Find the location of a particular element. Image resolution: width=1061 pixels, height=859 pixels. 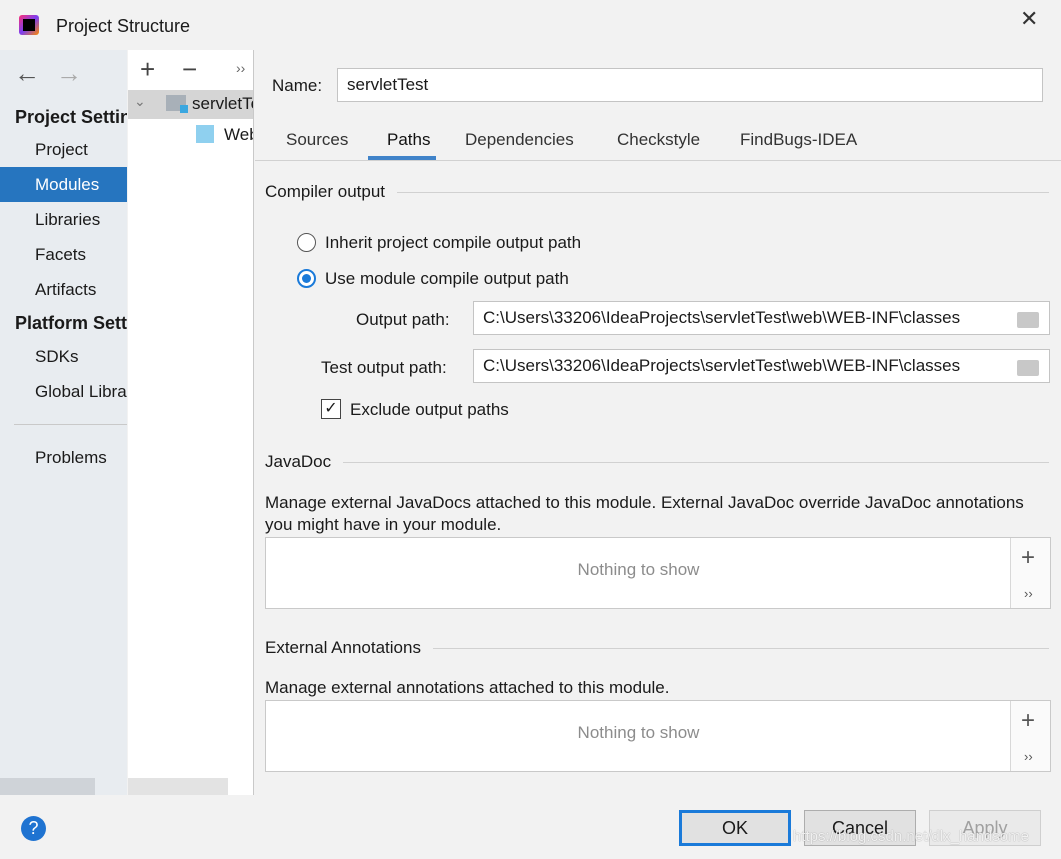

name-input is located at coordinates (690, 85).